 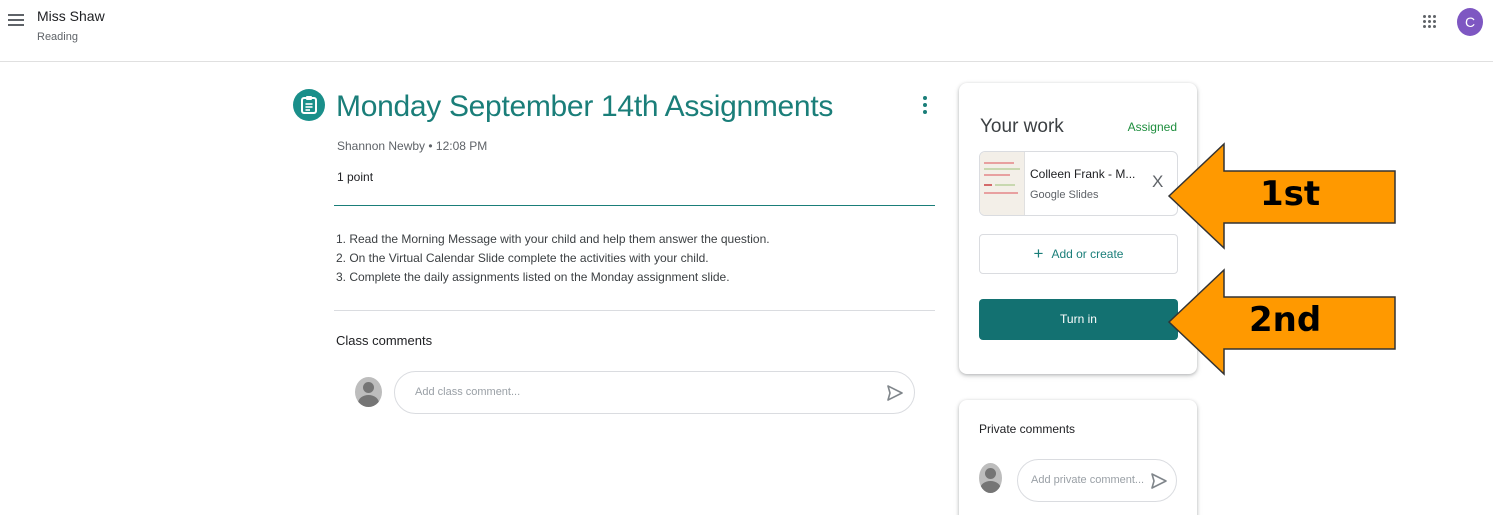 I want to click on hamburger-menu-icon, so click(x=16, y=21).